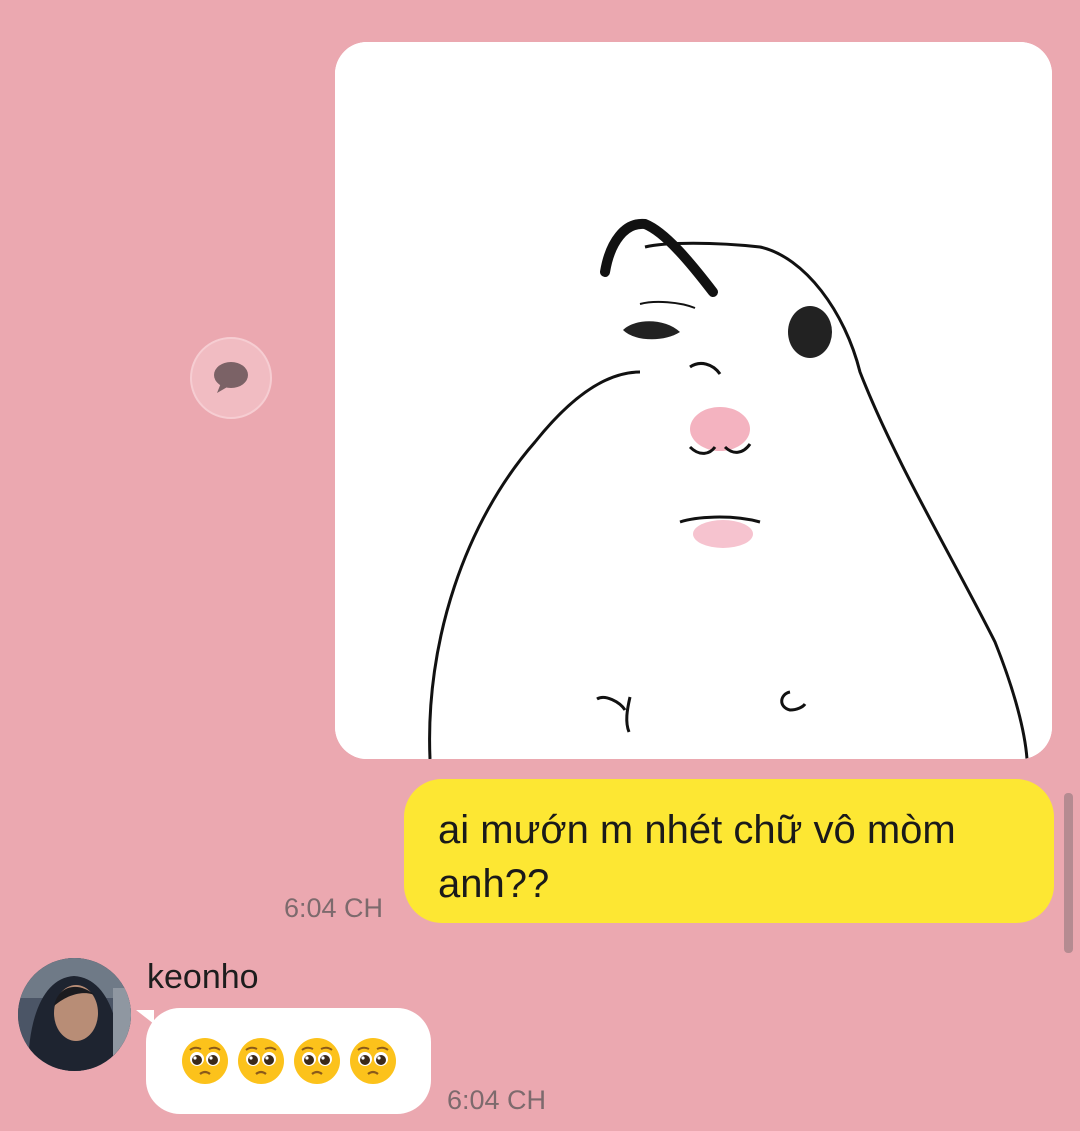  What do you see at coordinates (334, 908) in the screenshot?
I see `sent-message-time: 6:04 CH` at bounding box center [334, 908].